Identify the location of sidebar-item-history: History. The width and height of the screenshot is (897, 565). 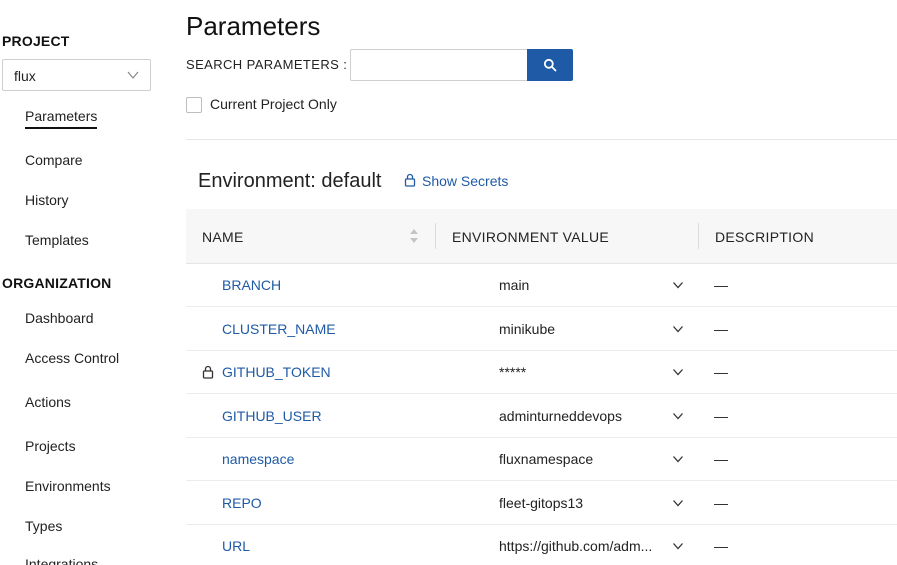
(47, 200).